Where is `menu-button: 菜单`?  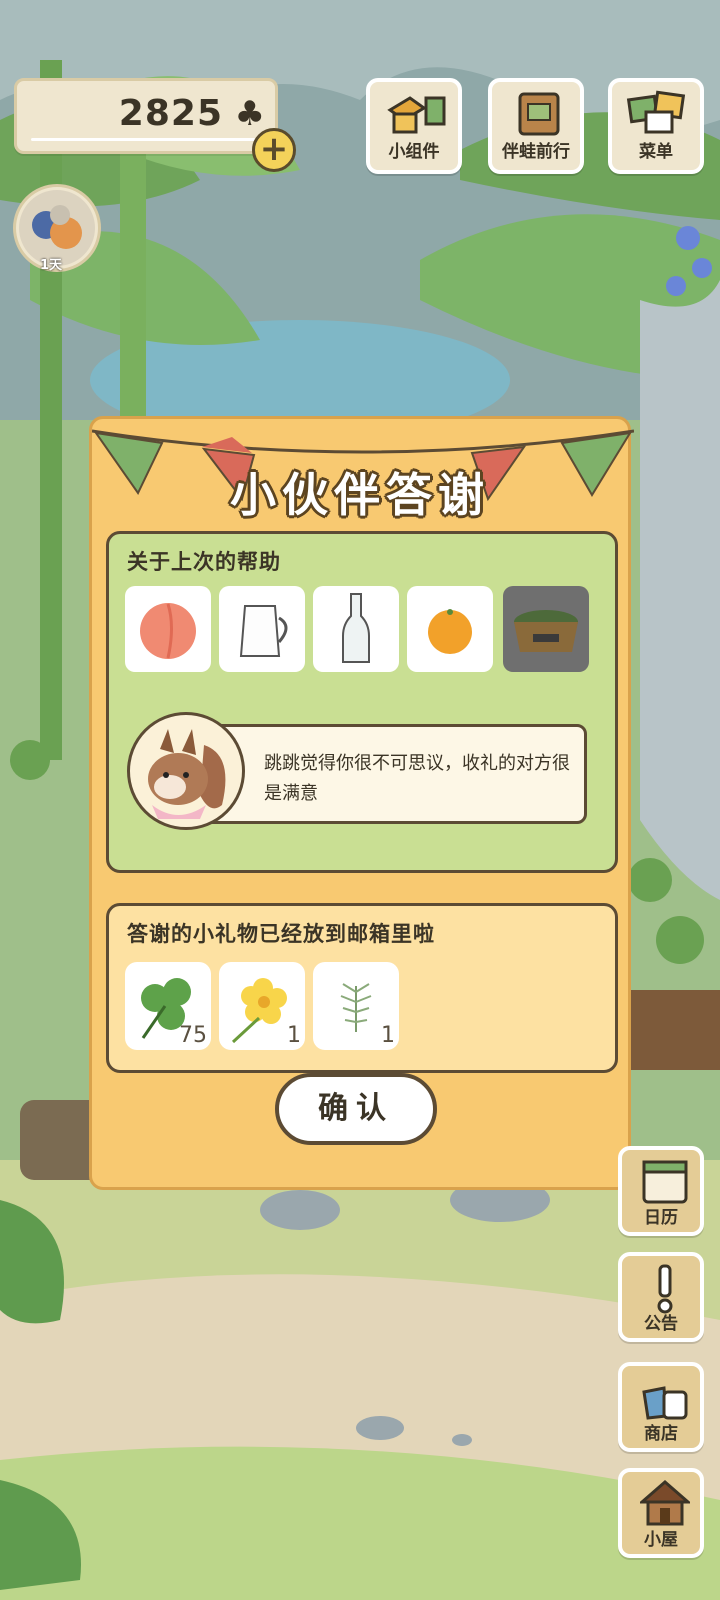
menu-button: 菜单 is located at coordinates (656, 126).